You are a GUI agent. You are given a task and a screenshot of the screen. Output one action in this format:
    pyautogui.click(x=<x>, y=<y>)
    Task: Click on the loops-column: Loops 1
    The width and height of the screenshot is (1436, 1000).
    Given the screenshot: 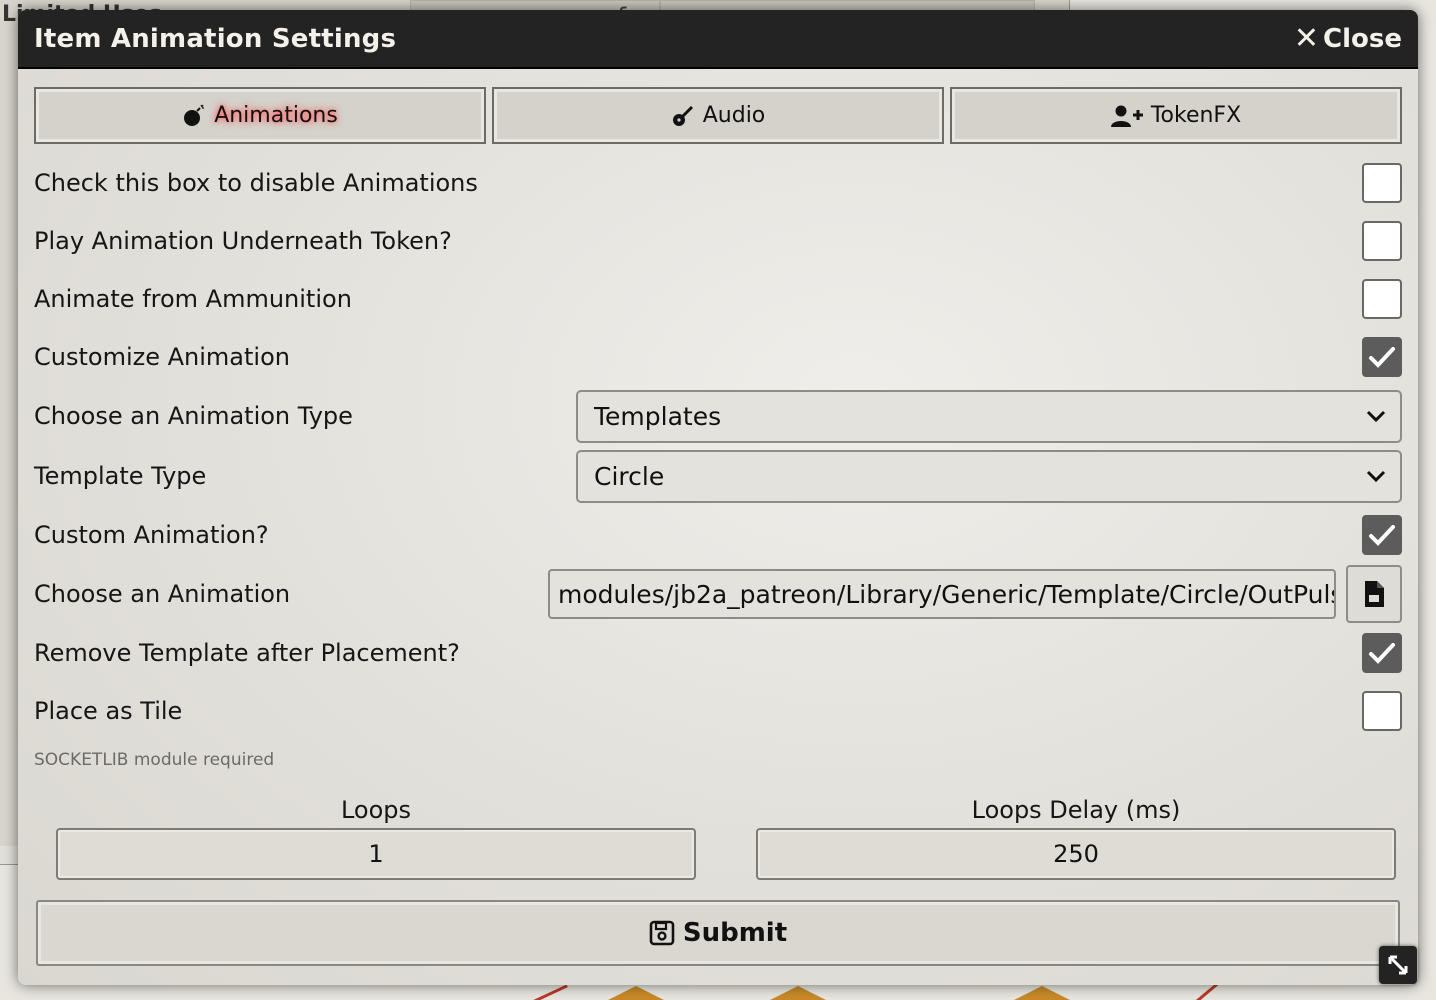 What is the action you would take?
    pyautogui.click(x=376, y=838)
    